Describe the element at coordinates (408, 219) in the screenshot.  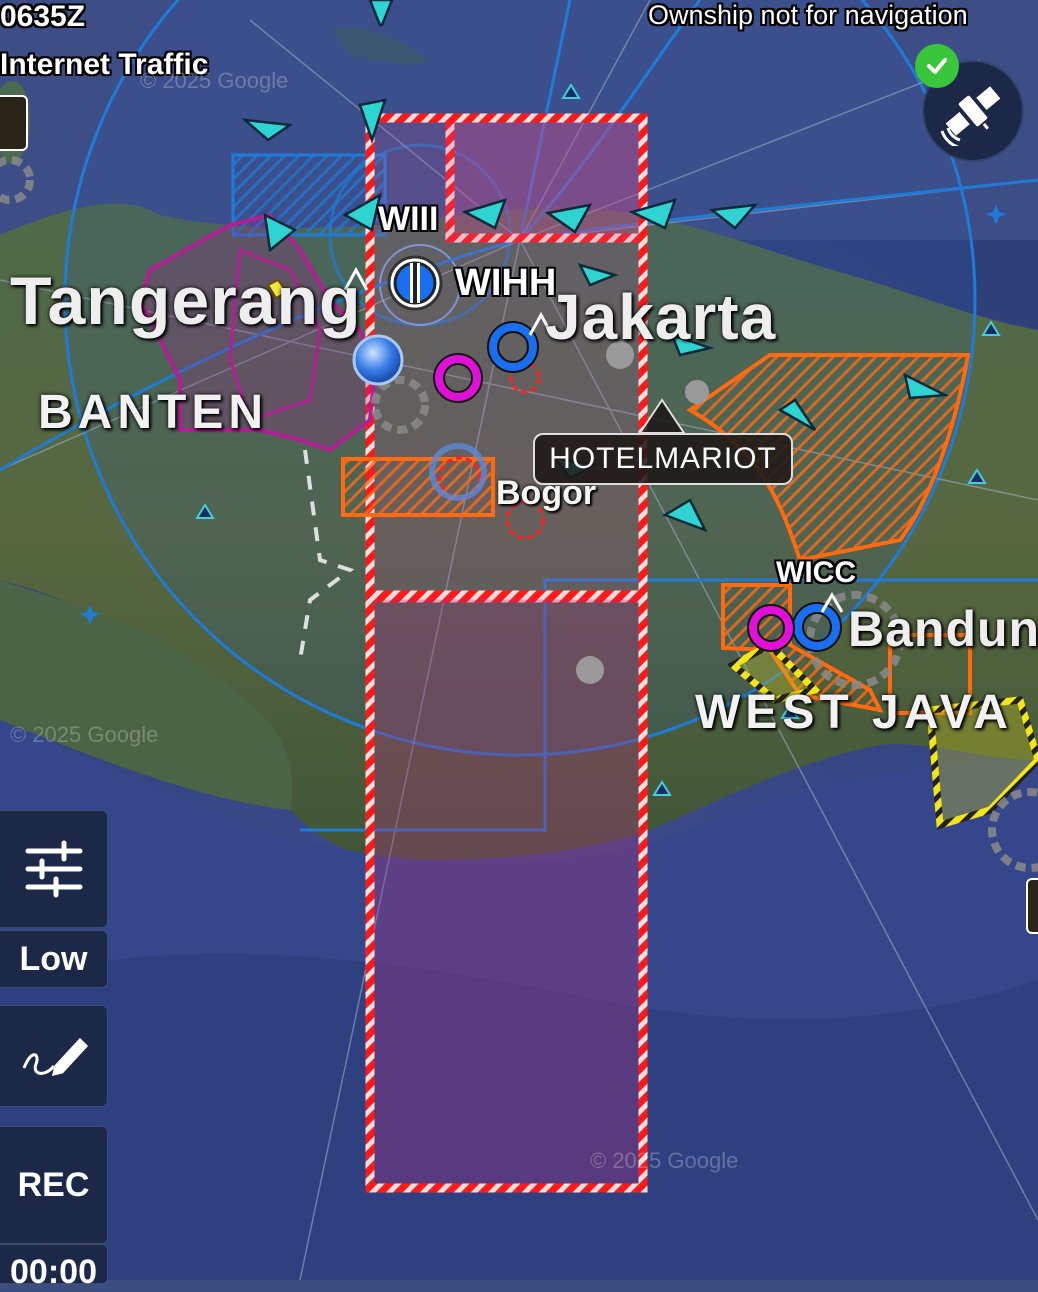
I see `airport-label-wiii: WIII` at that location.